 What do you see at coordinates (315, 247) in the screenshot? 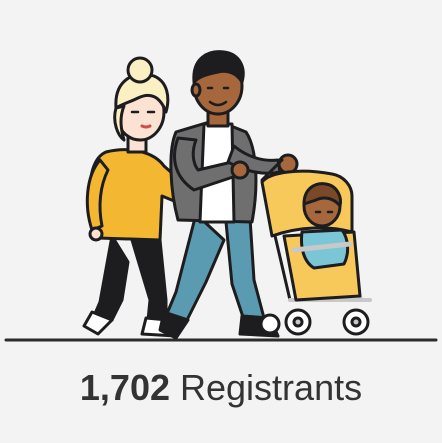
I see `stroller` at bounding box center [315, 247].